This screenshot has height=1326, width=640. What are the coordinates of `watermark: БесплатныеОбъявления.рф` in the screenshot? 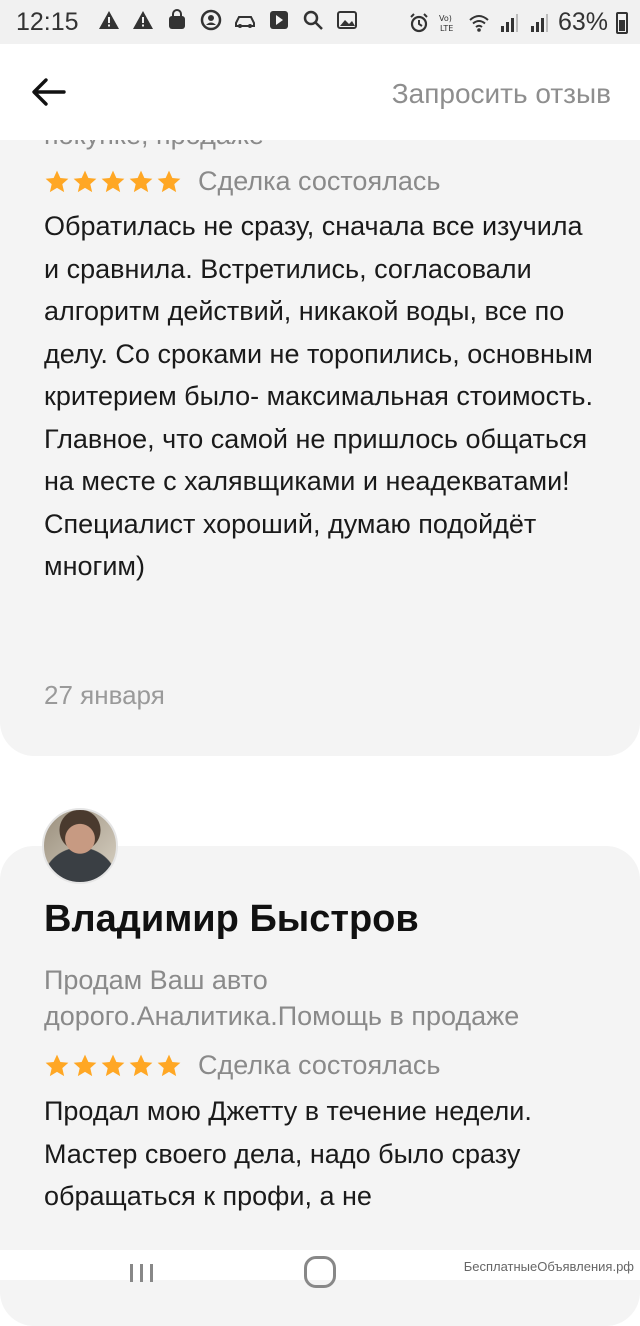 It's located at (548, 1266).